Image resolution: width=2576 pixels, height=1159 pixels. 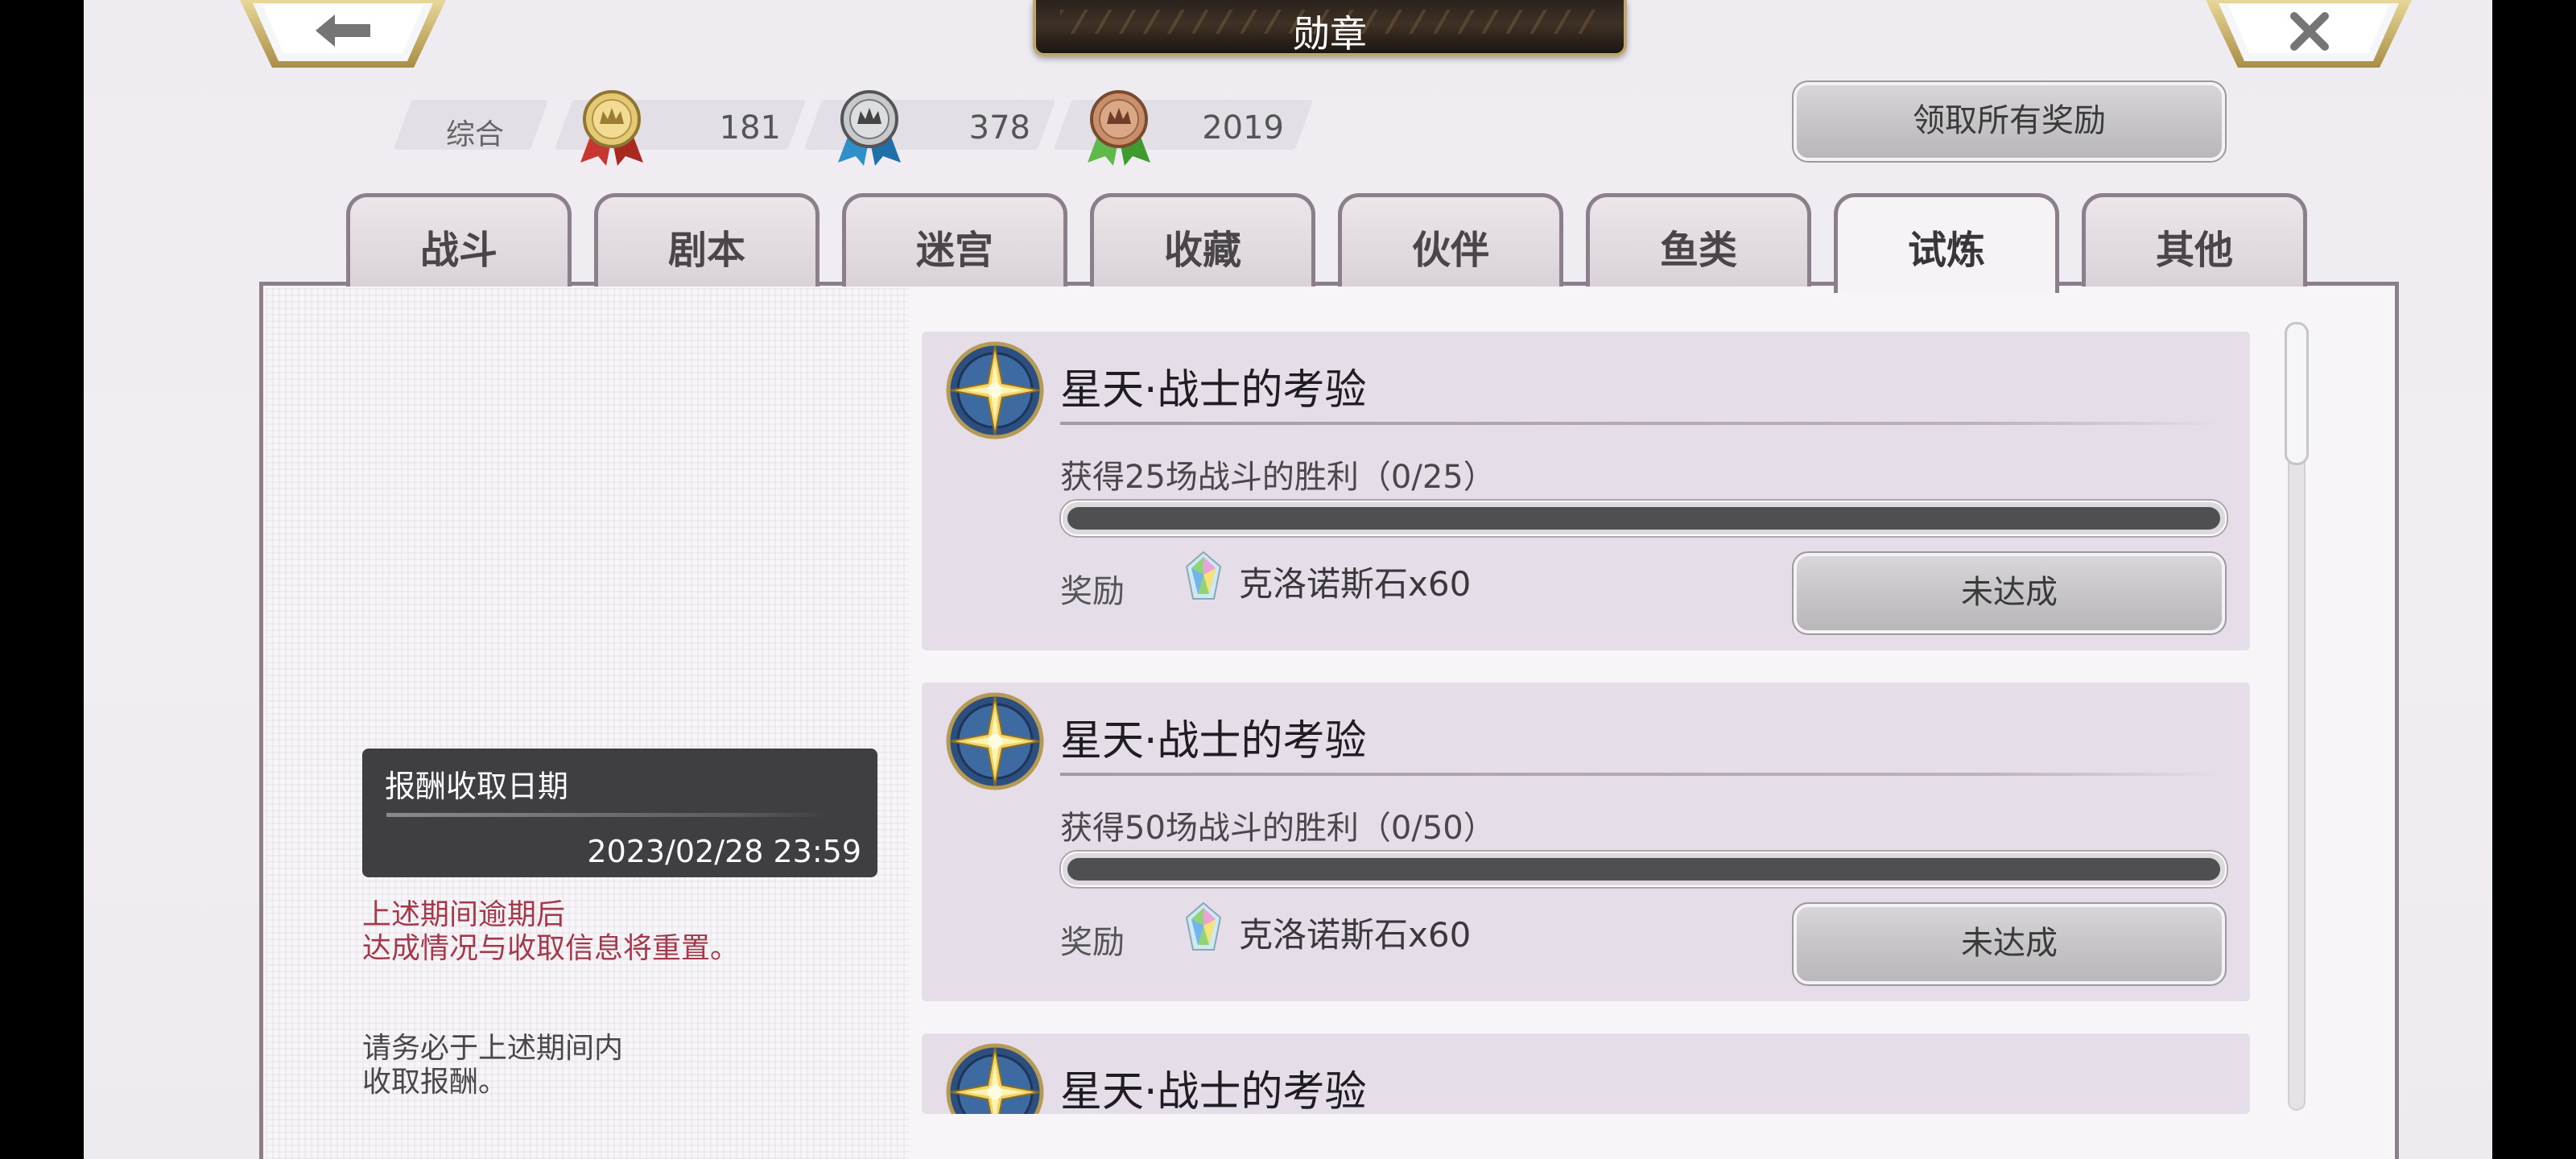 I want to click on tab-label: 收藏, so click(x=1202, y=251).